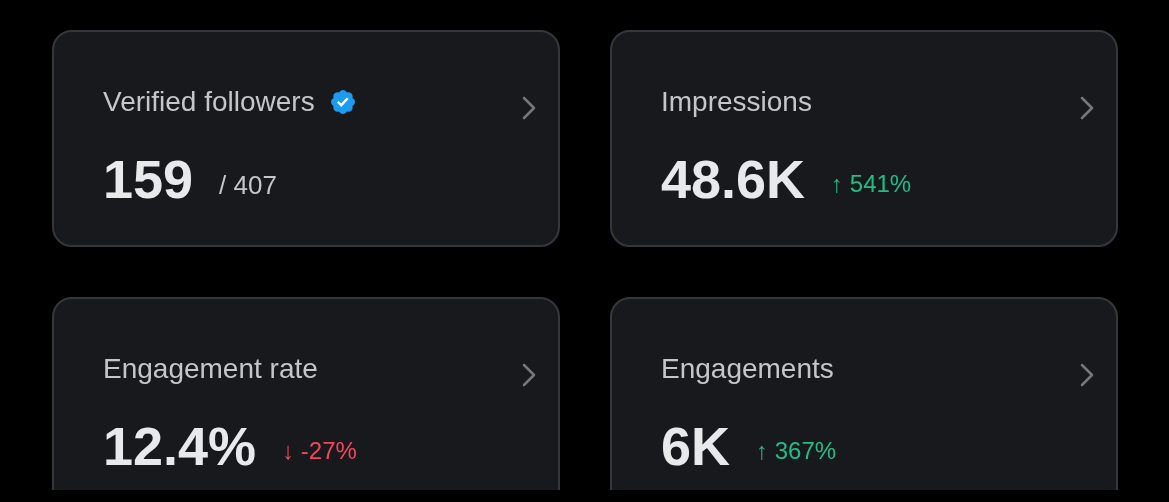 The image size is (1169, 502). What do you see at coordinates (180, 446) in the screenshot?
I see `stat-value: 12.4%` at bounding box center [180, 446].